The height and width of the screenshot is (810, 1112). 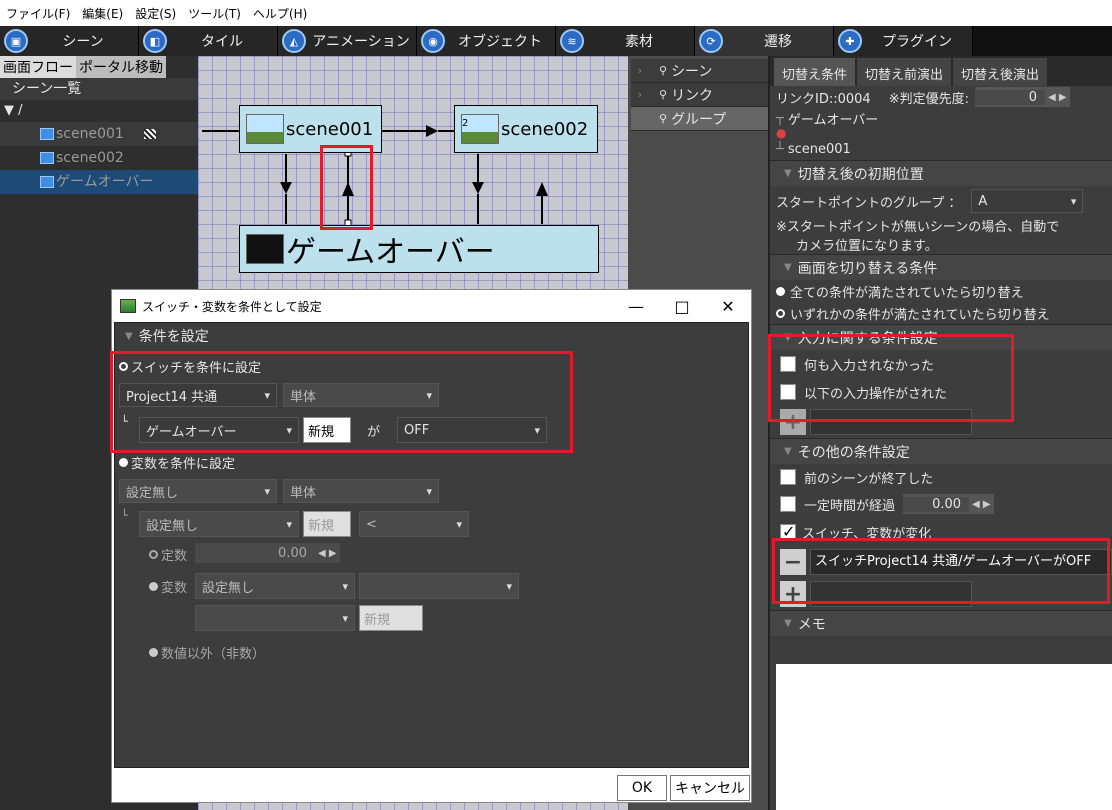 I want to click on plugin-icon: ✚, so click(x=850, y=41).